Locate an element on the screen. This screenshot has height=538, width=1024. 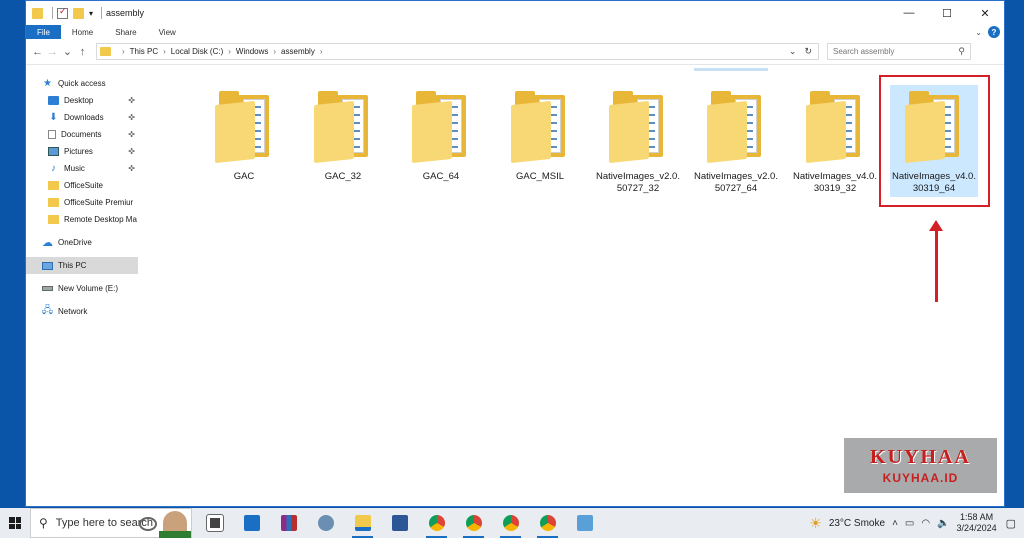
sidebar-item-remote-desktop: Remote Desktop Ma is located at coordinates (82, 219).